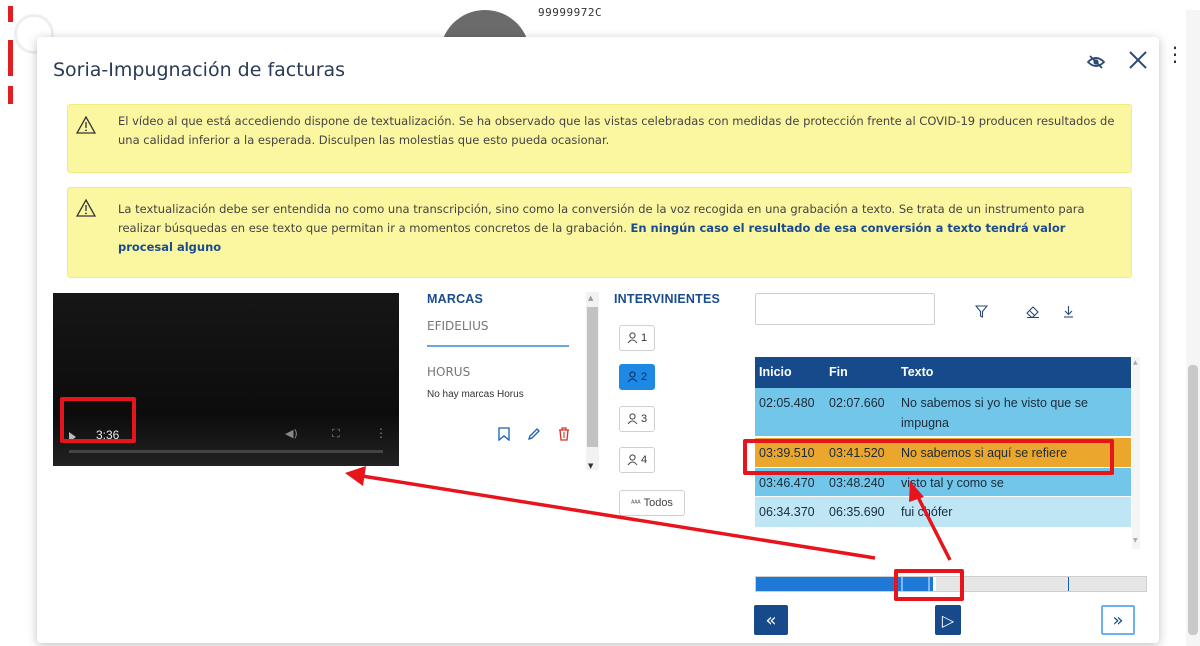 Image resolution: width=1200 pixels, height=646 pixels. Describe the element at coordinates (1033, 311) in the screenshot. I see `eraser-icon` at that location.